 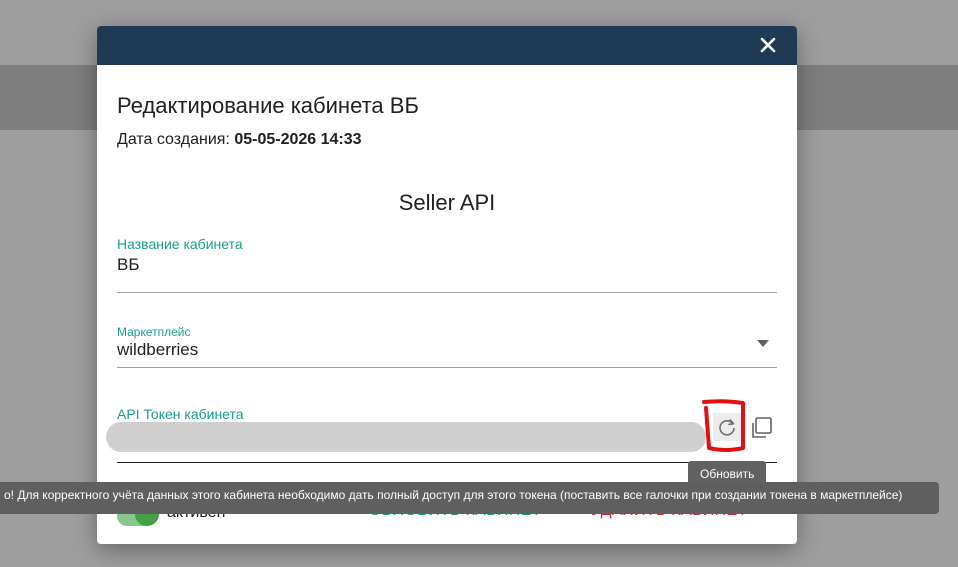 I want to click on api-token-label: API Токен кабинета, so click(x=180, y=414).